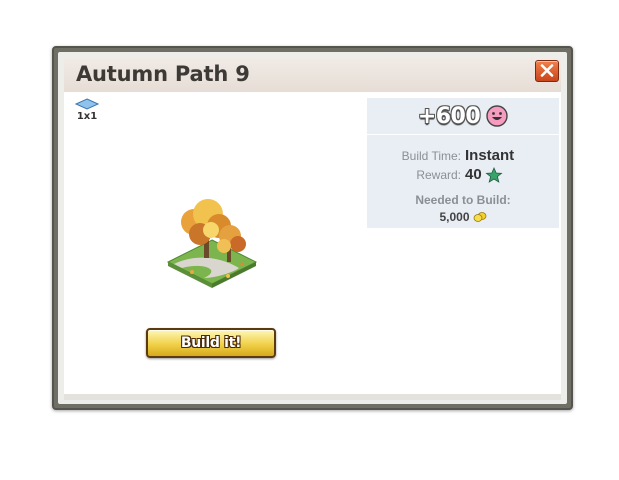  Describe the element at coordinates (87, 104) in the screenshot. I see `tile-icon` at that location.